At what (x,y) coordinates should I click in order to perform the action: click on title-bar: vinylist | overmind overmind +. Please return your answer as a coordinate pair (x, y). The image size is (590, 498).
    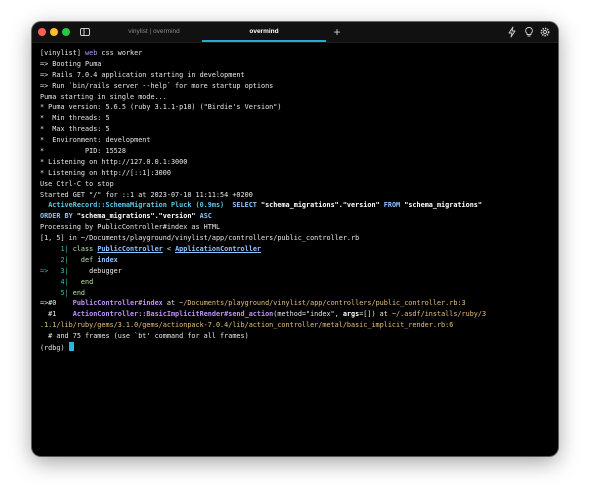
    Looking at the image, I should click on (295, 32).